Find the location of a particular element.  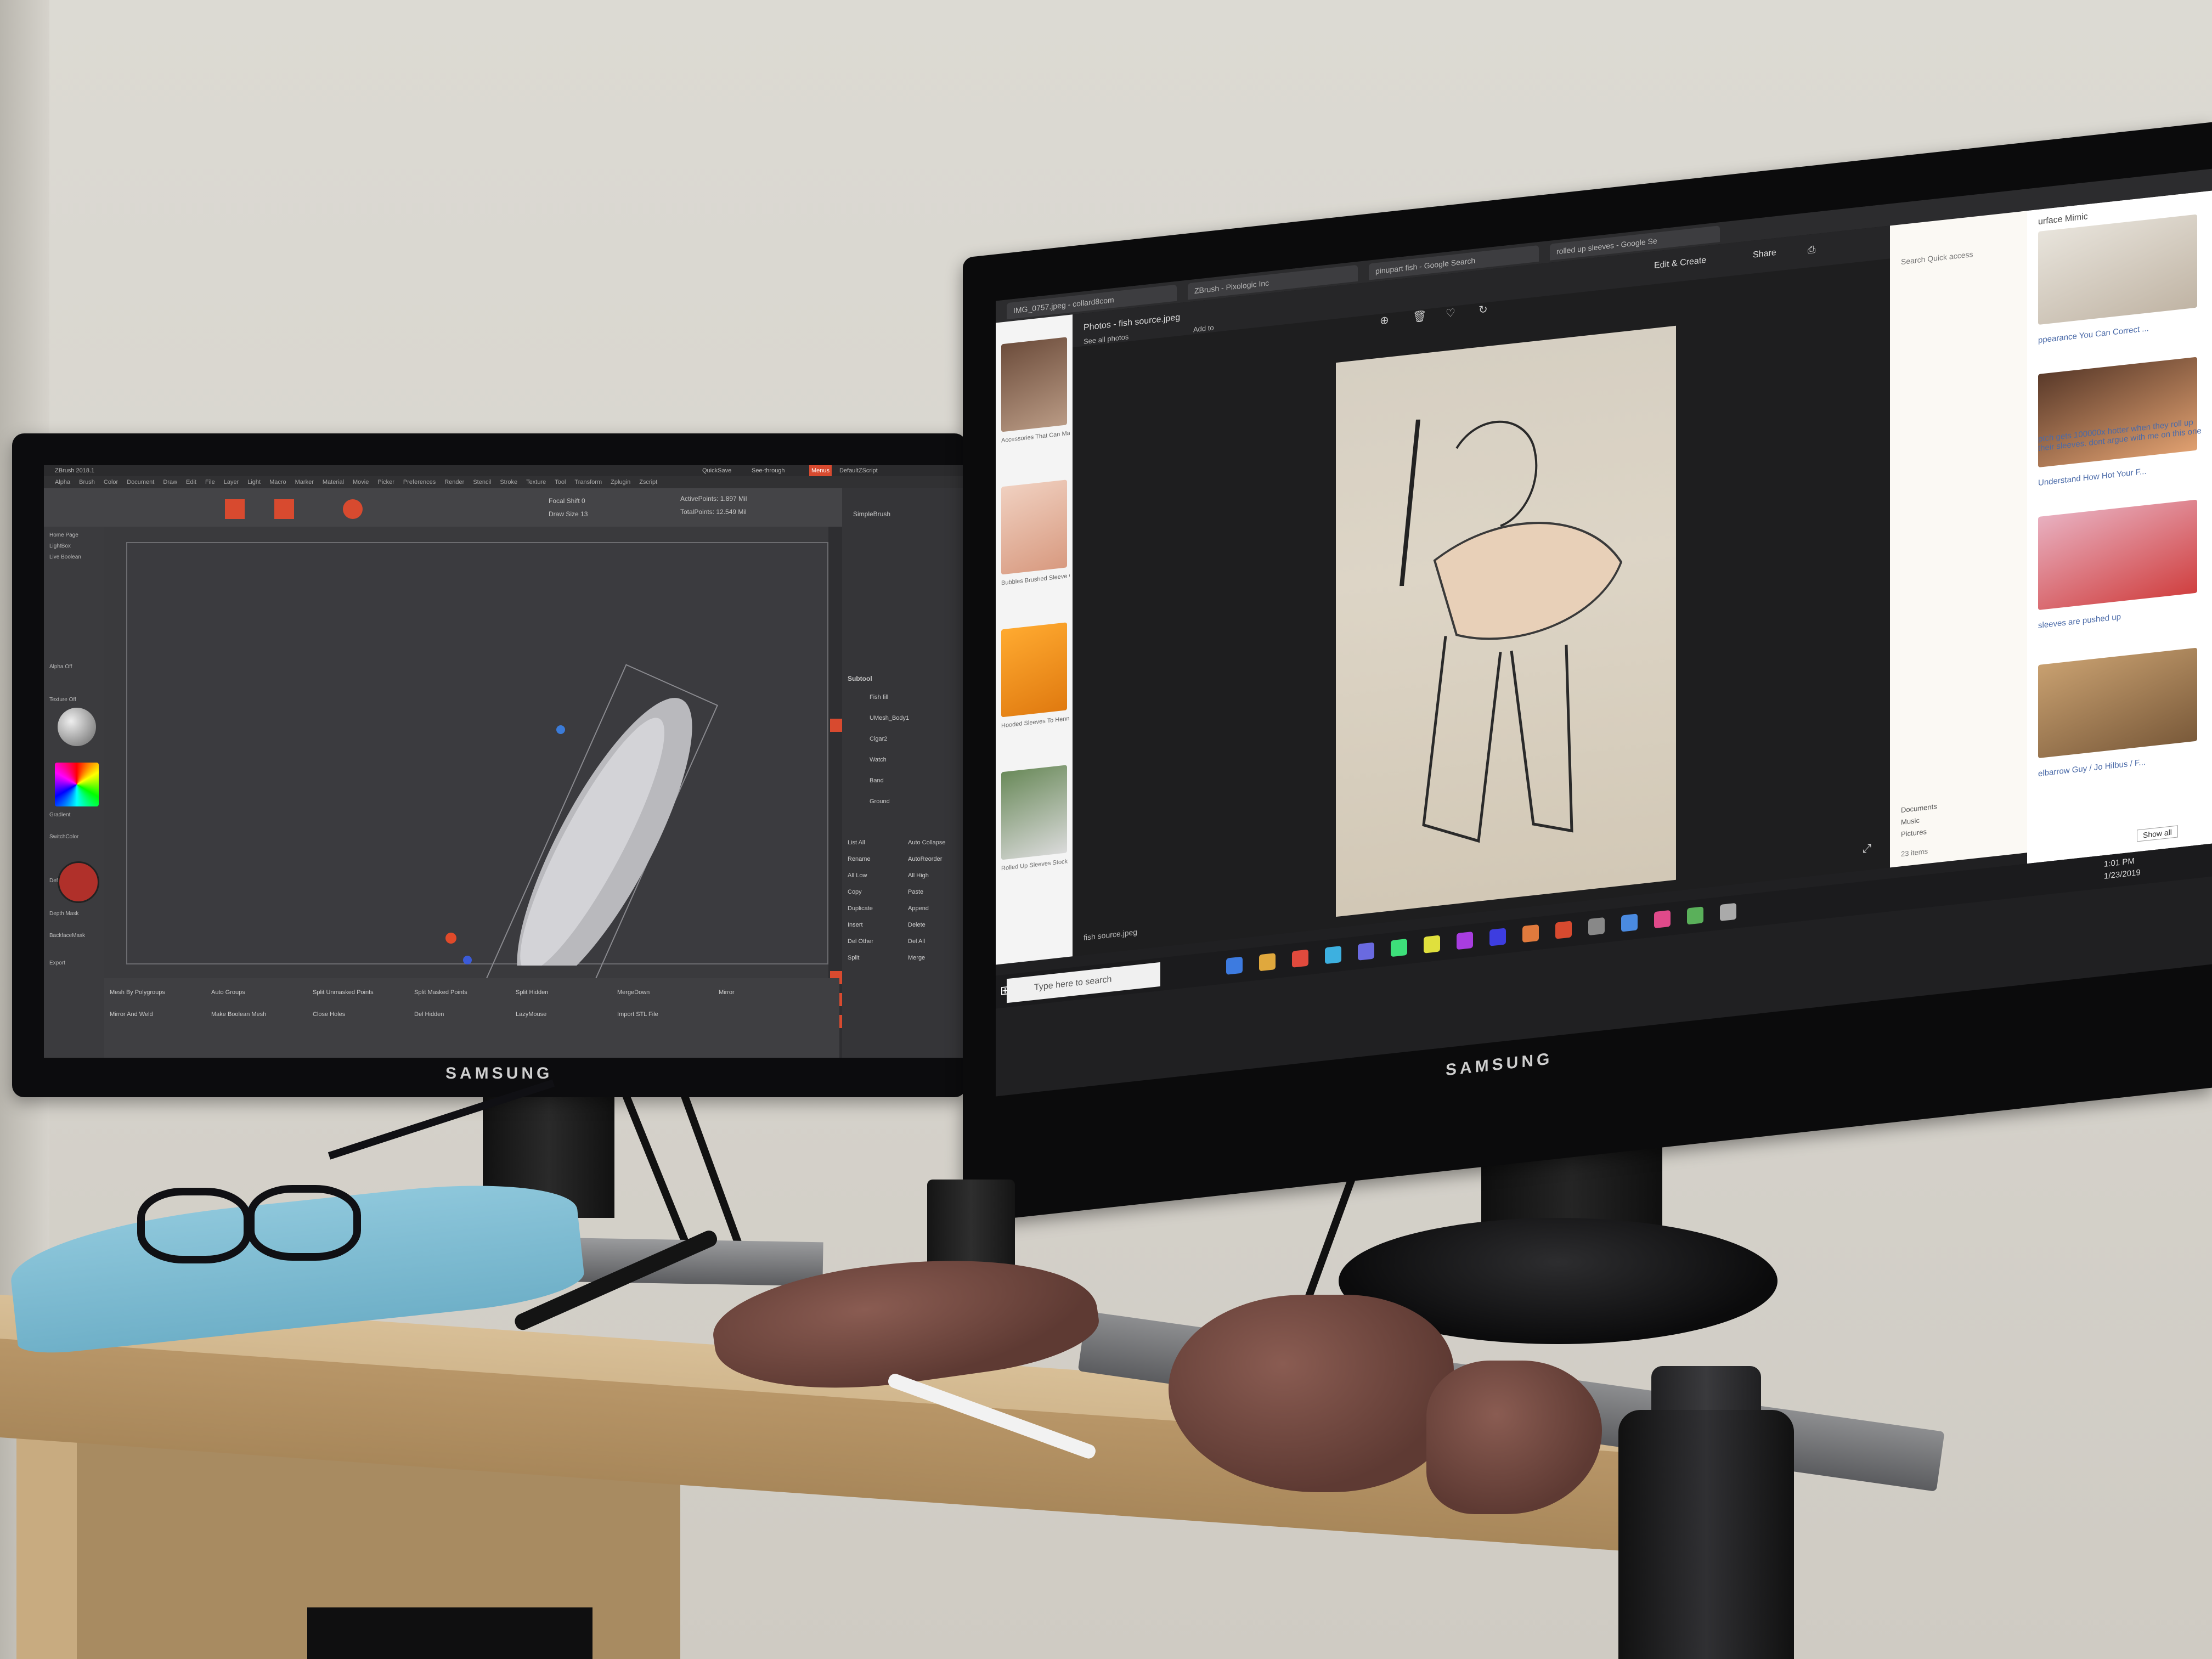

menu-item: Brush is located at coordinates (87, 483).